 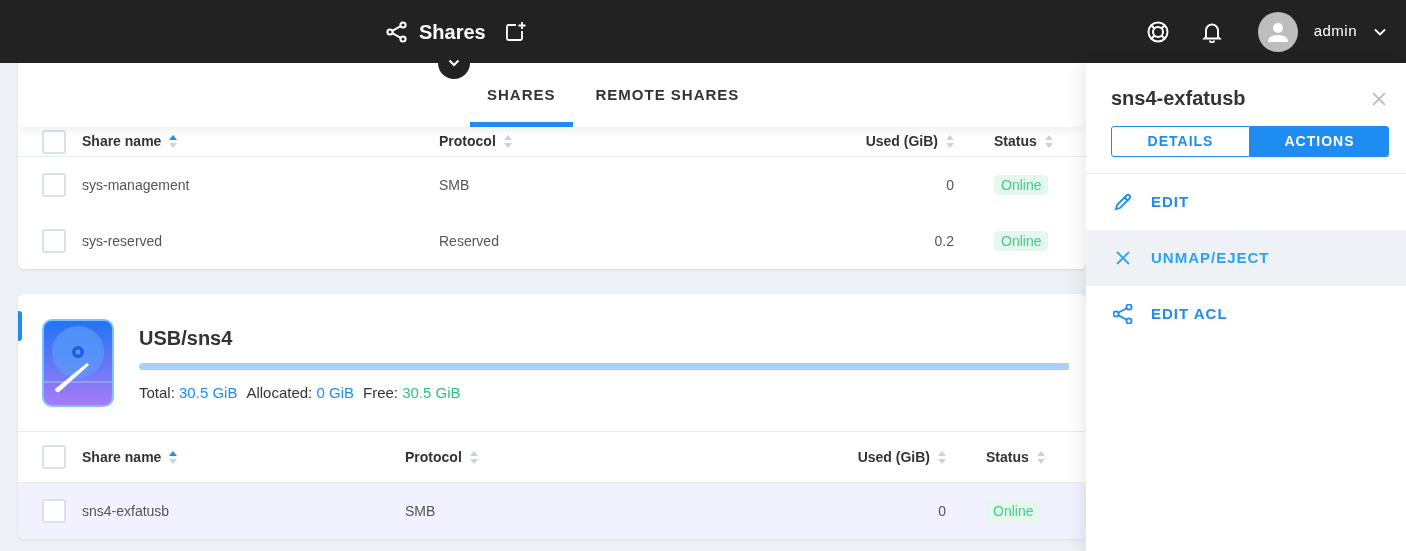 I want to click on table-cell-text: sns4-exfatusb, so click(x=126, y=511).